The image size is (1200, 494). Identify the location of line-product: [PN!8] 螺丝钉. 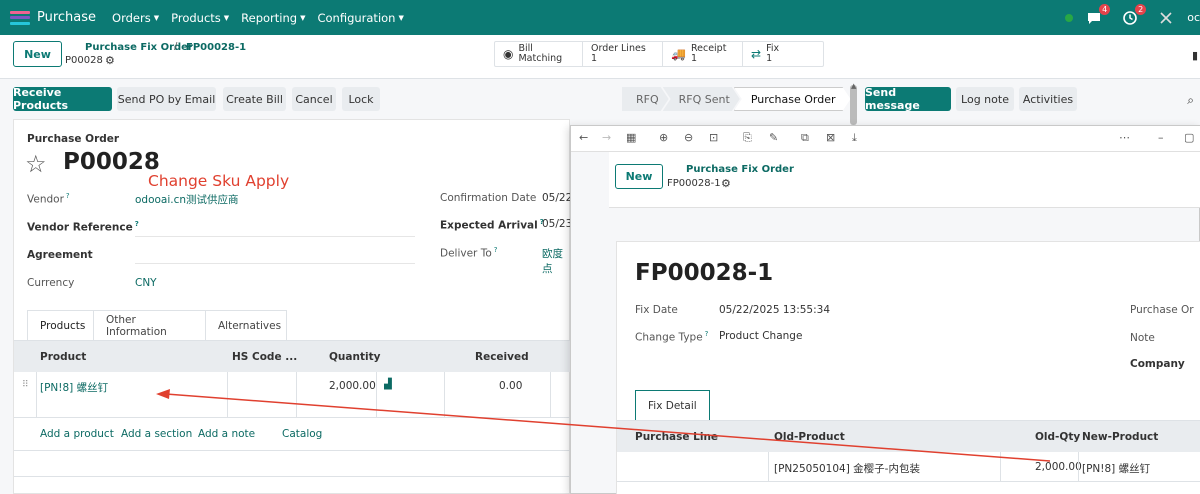
(74, 387).